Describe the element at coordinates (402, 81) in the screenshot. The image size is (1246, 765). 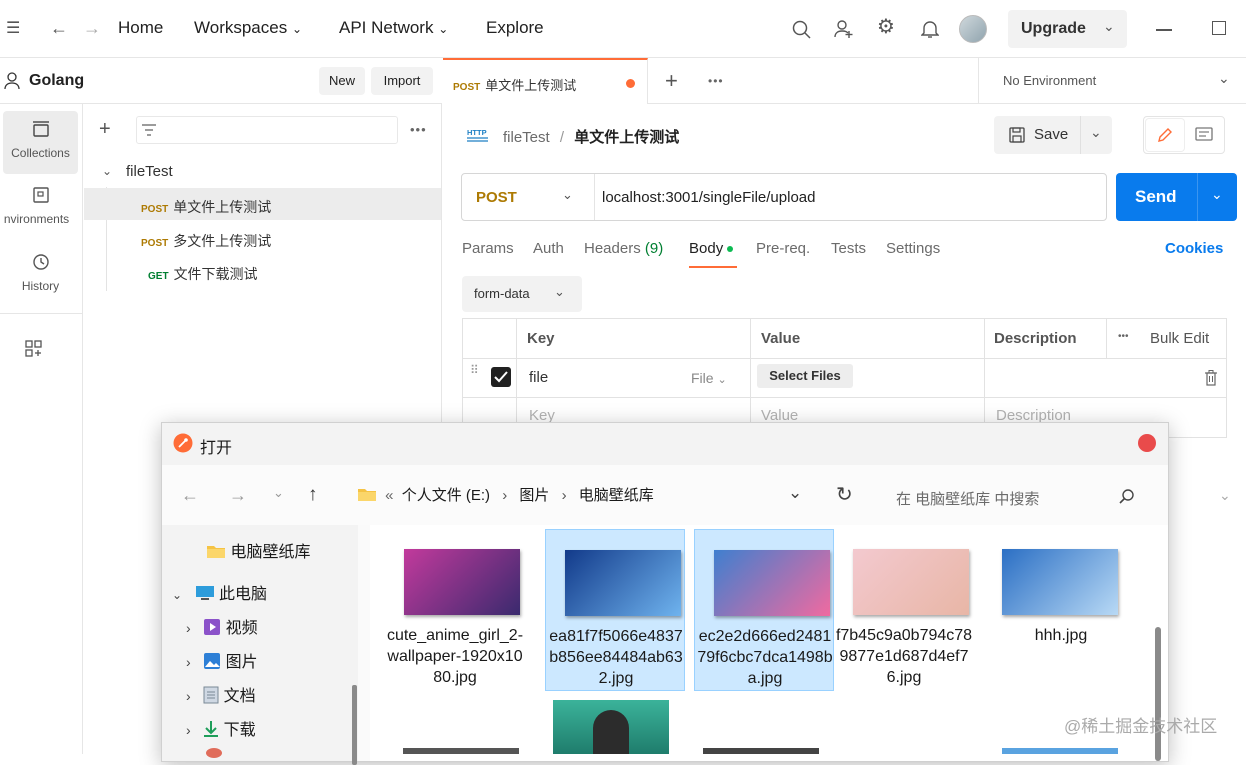
I see `import-button: Import` at that location.